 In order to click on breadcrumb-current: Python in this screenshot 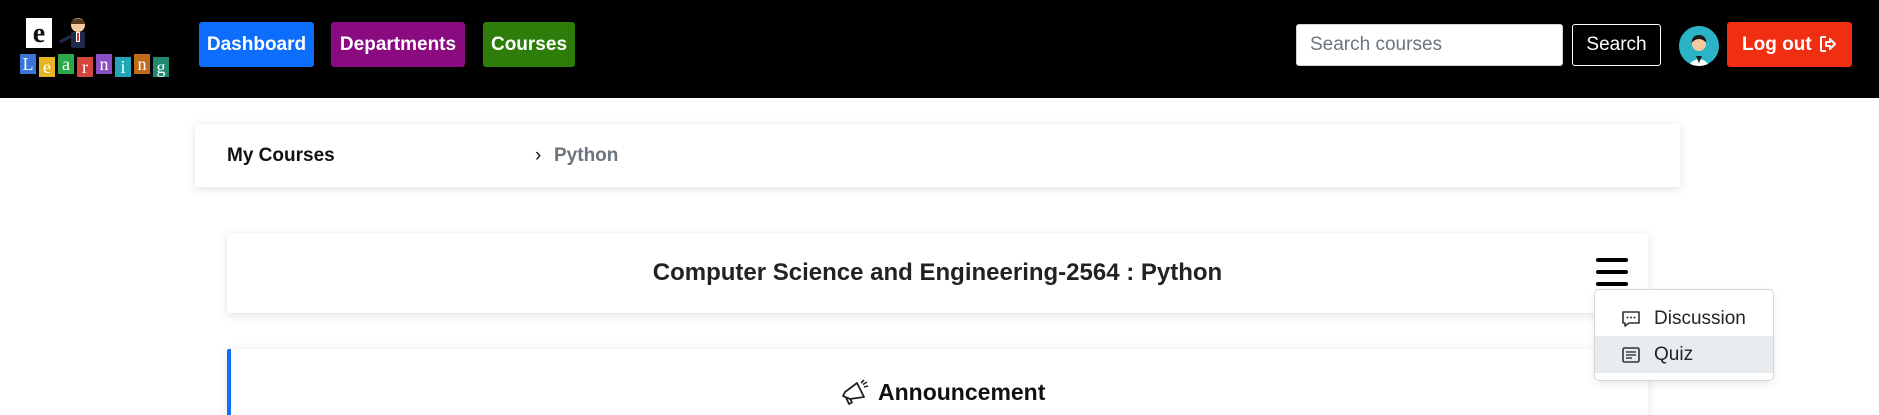, I will do `click(586, 155)`.